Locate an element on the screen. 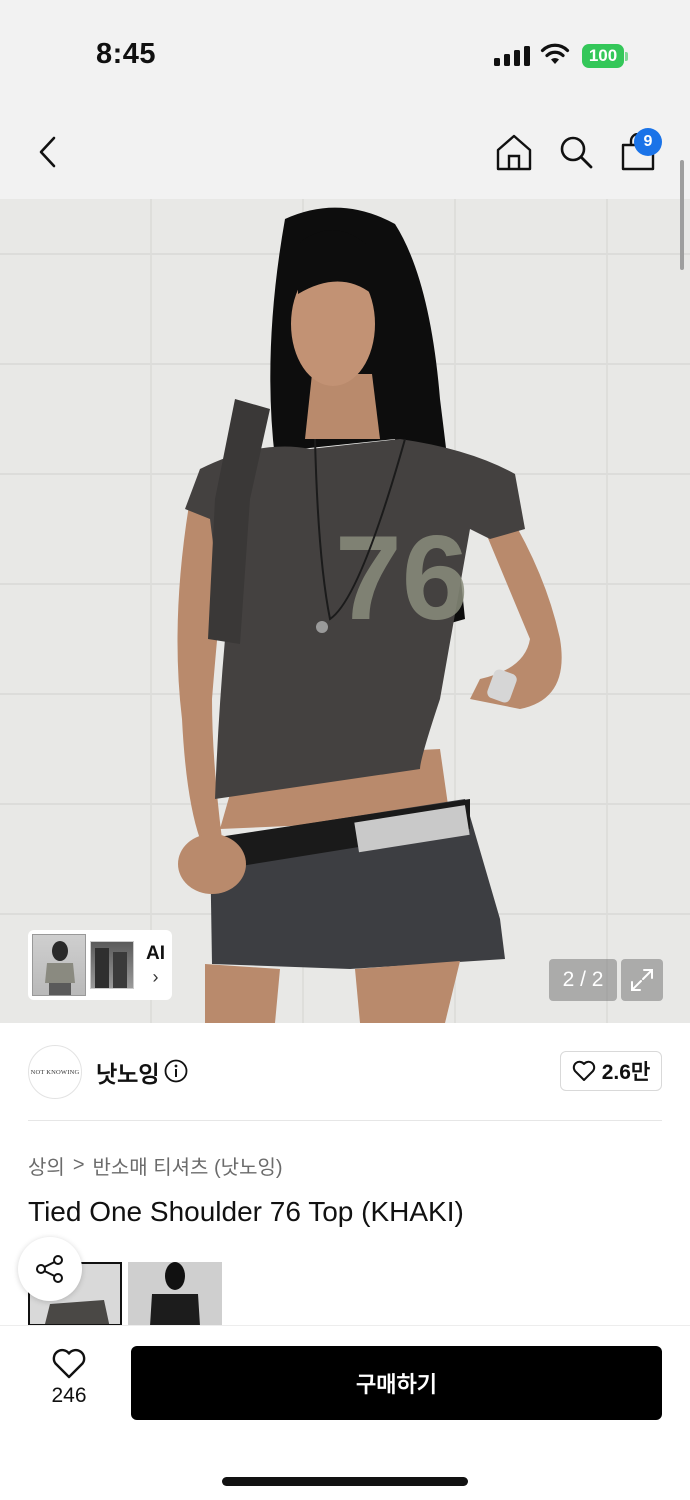  ai-lookbook-card: AI › is located at coordinates (100, 965).